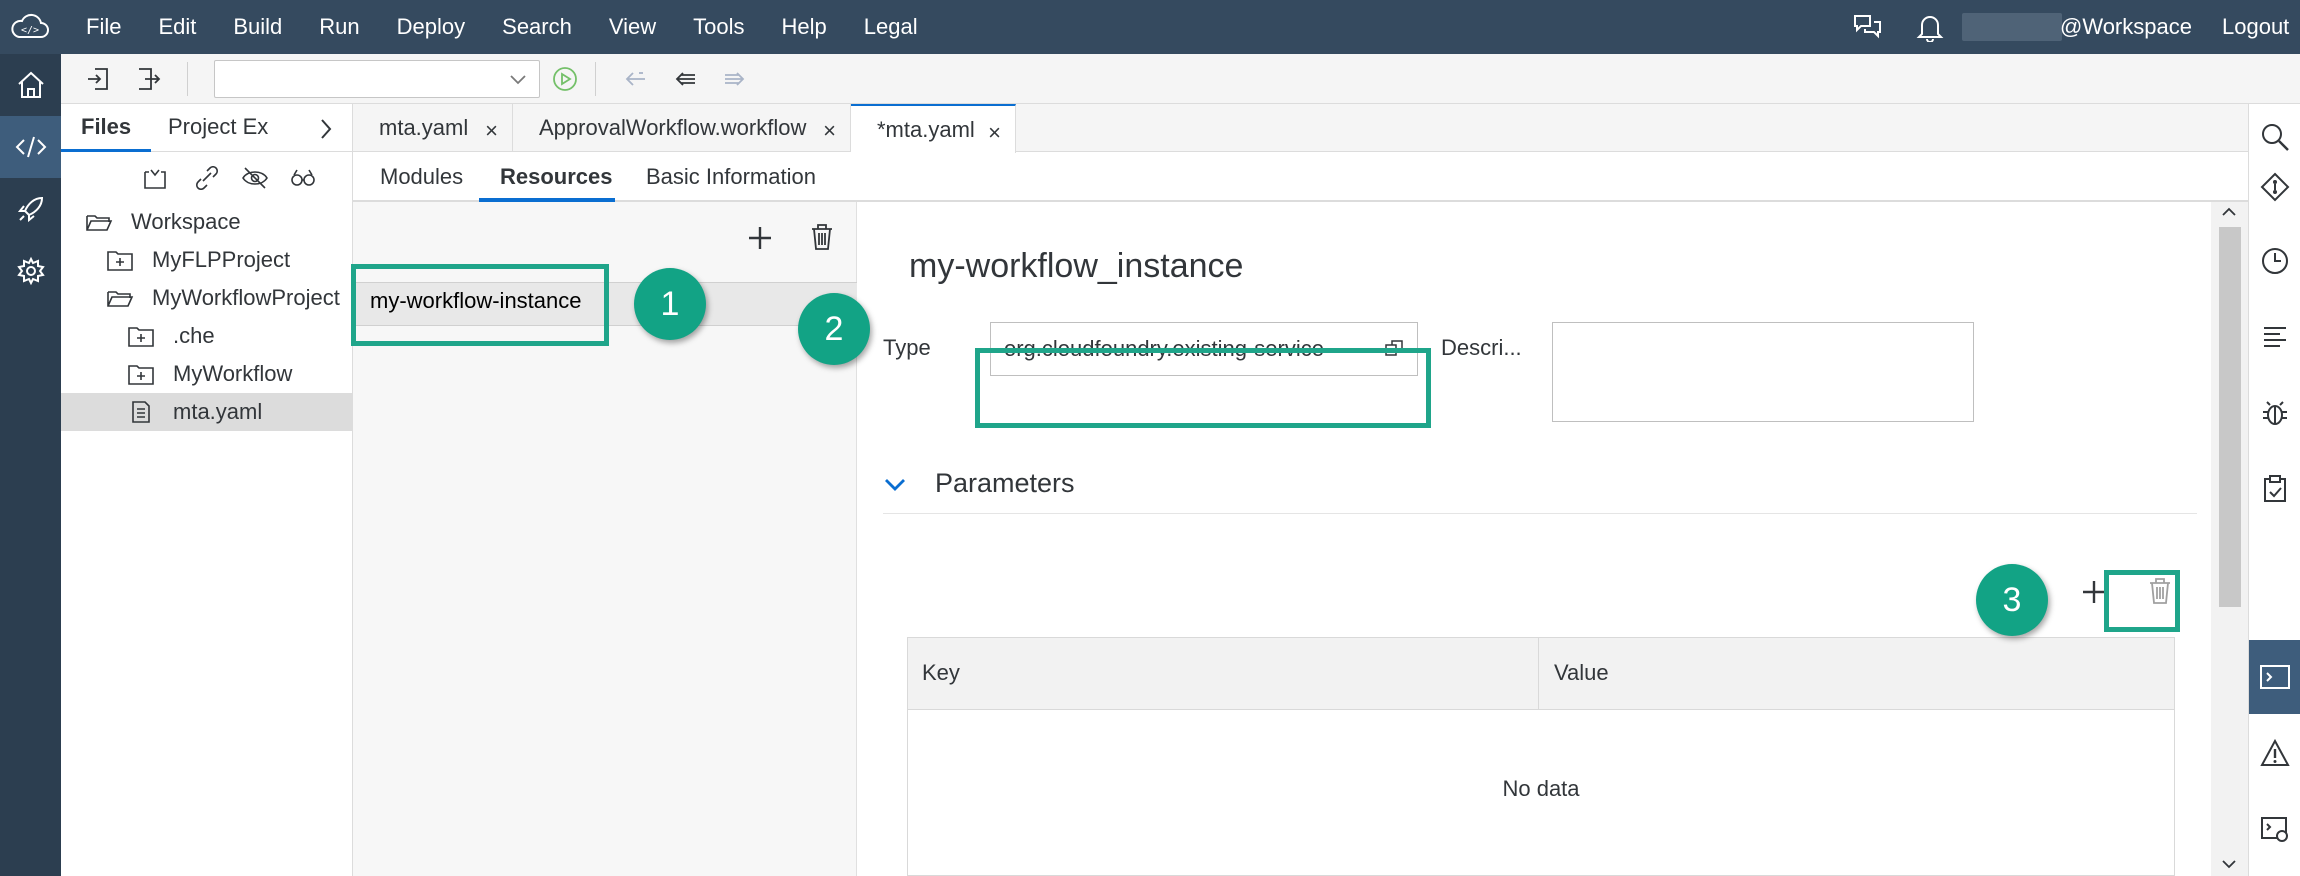  What do you see at coordinates (30, 465) in the screenshot?
I see `left-activity-bar` at bounding box center [30, 465].